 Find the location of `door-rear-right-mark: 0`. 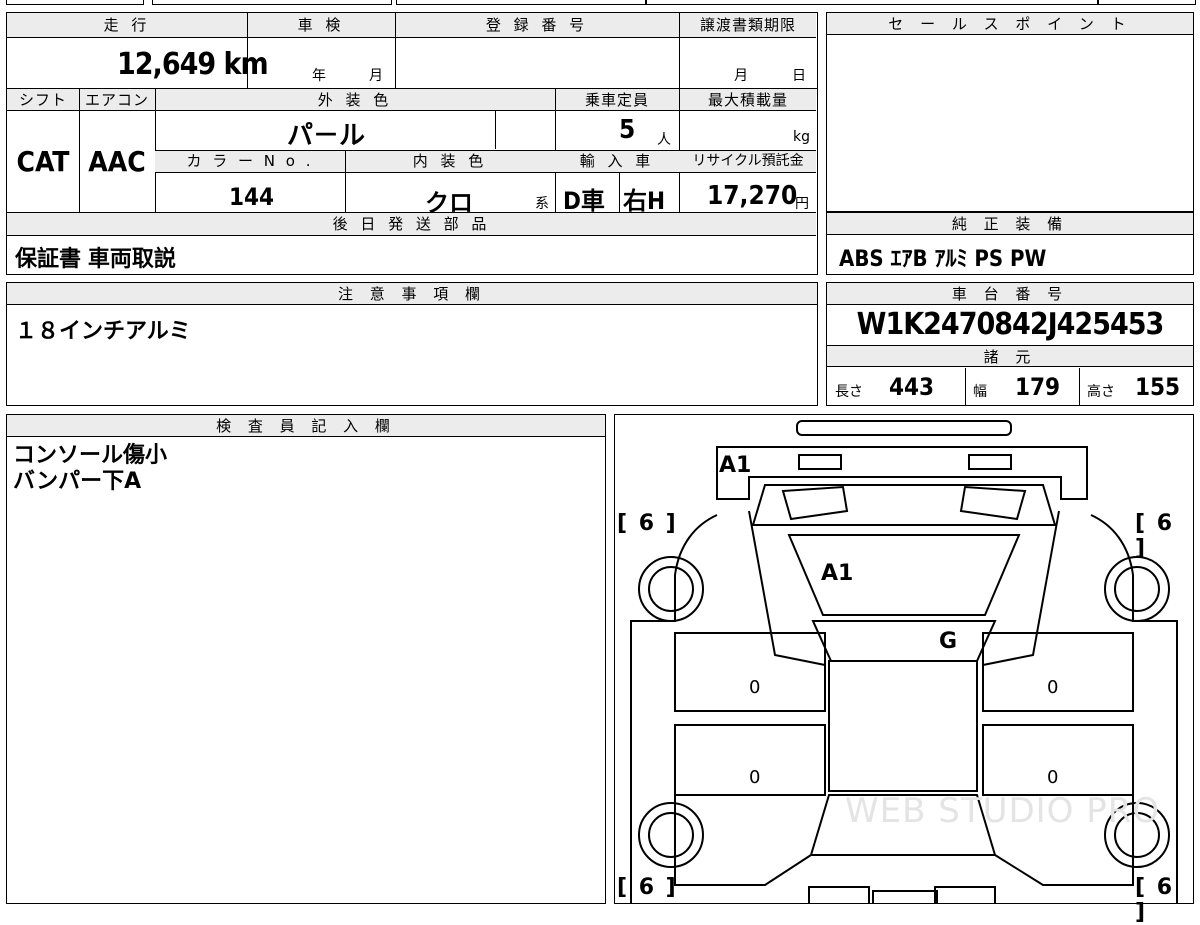

door-rear-right-mark: 0 is located at coordinates (1053, 777).